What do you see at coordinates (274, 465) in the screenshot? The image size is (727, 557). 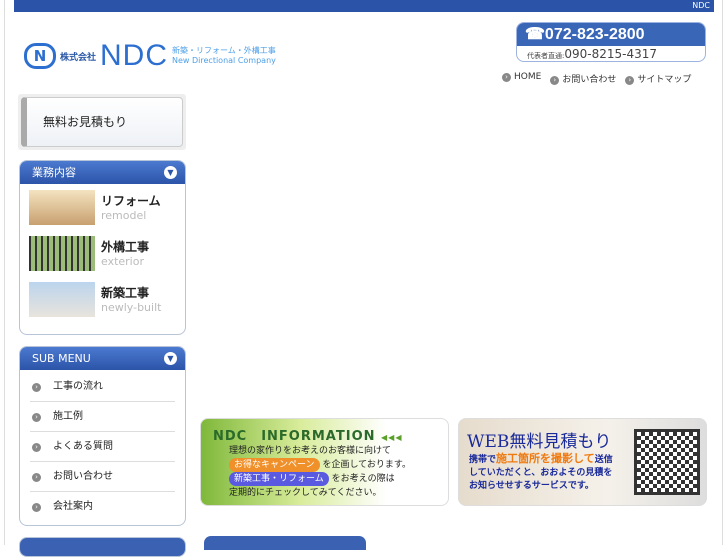 I see `campaign-pill: お得なキャンペーン` at bounding box center [274, 465].